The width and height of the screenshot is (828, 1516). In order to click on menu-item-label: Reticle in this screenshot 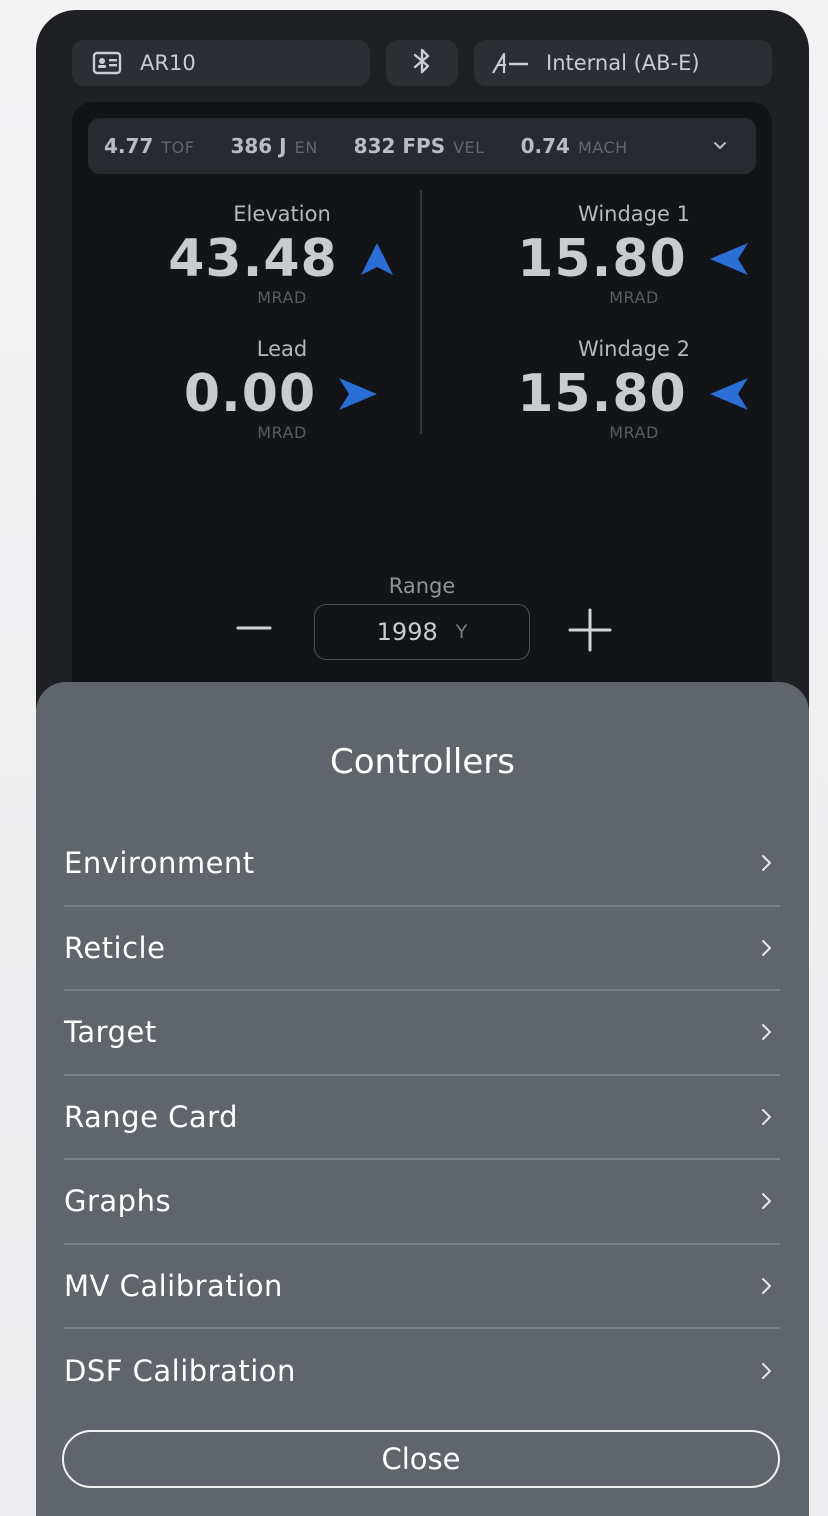, I will do `click(115, 947)`.